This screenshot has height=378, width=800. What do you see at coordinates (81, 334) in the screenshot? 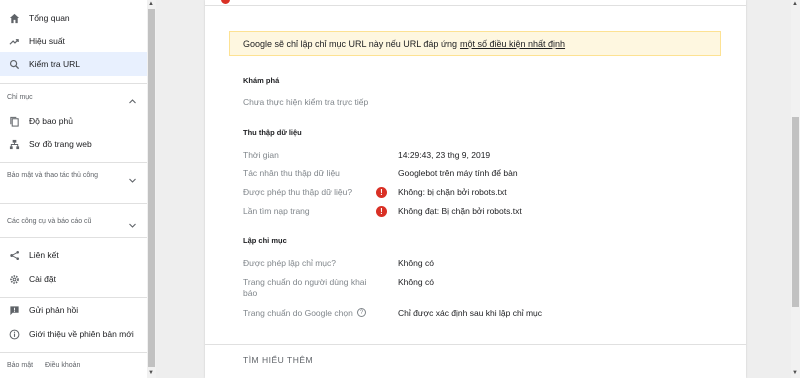
I see `sidebar-item-label: Giới thiệu về phiên bản mới` at bounding box center [81, 334].